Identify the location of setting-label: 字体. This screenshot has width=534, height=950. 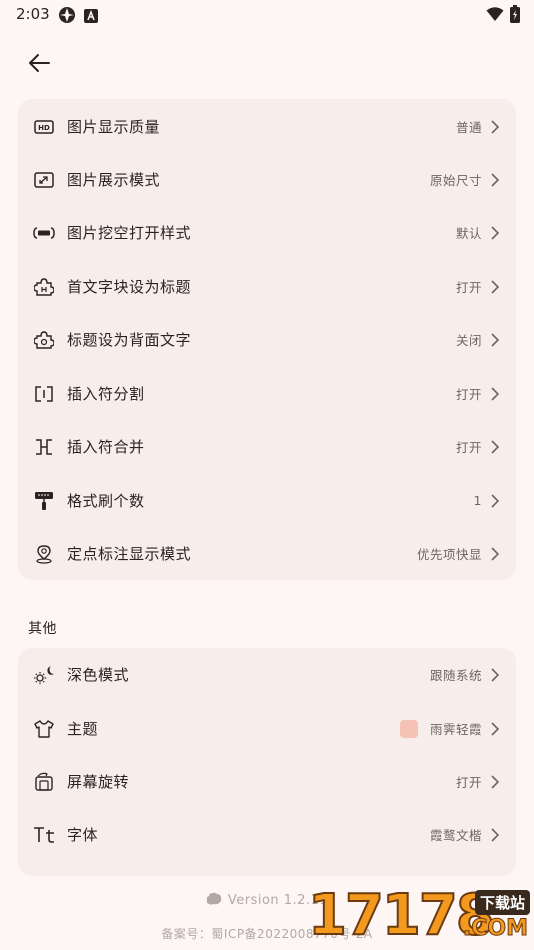
(83, 835).